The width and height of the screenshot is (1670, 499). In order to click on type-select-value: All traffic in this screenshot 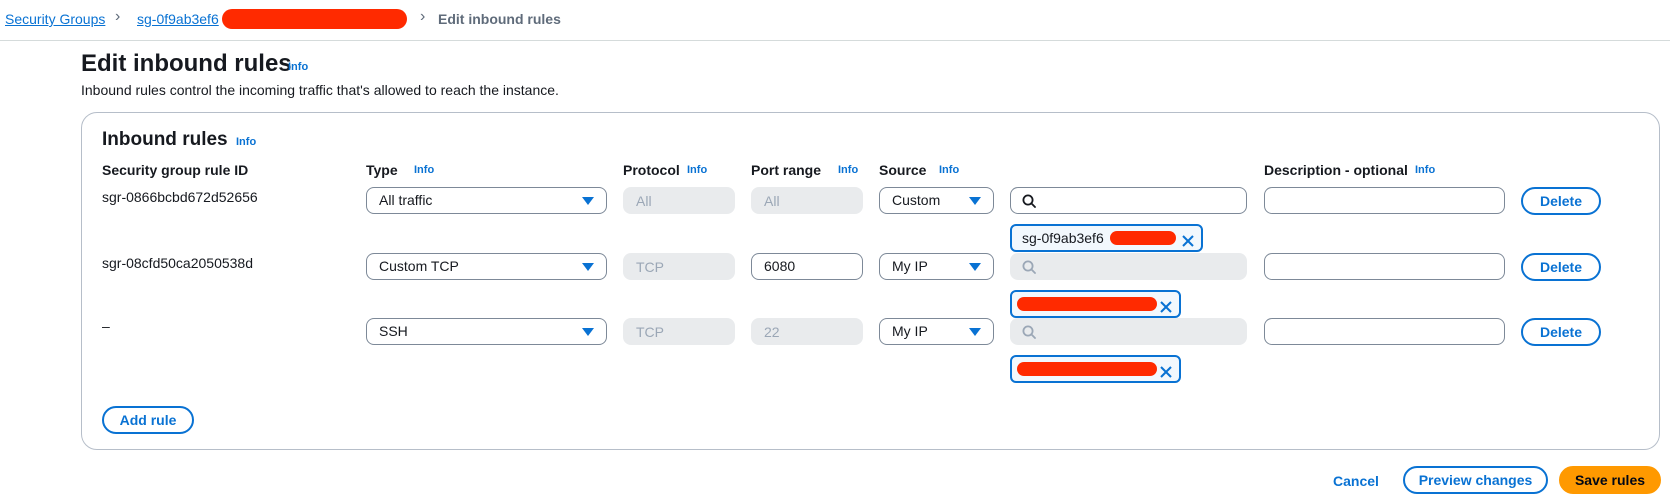, I will do `click(406, 200)`.